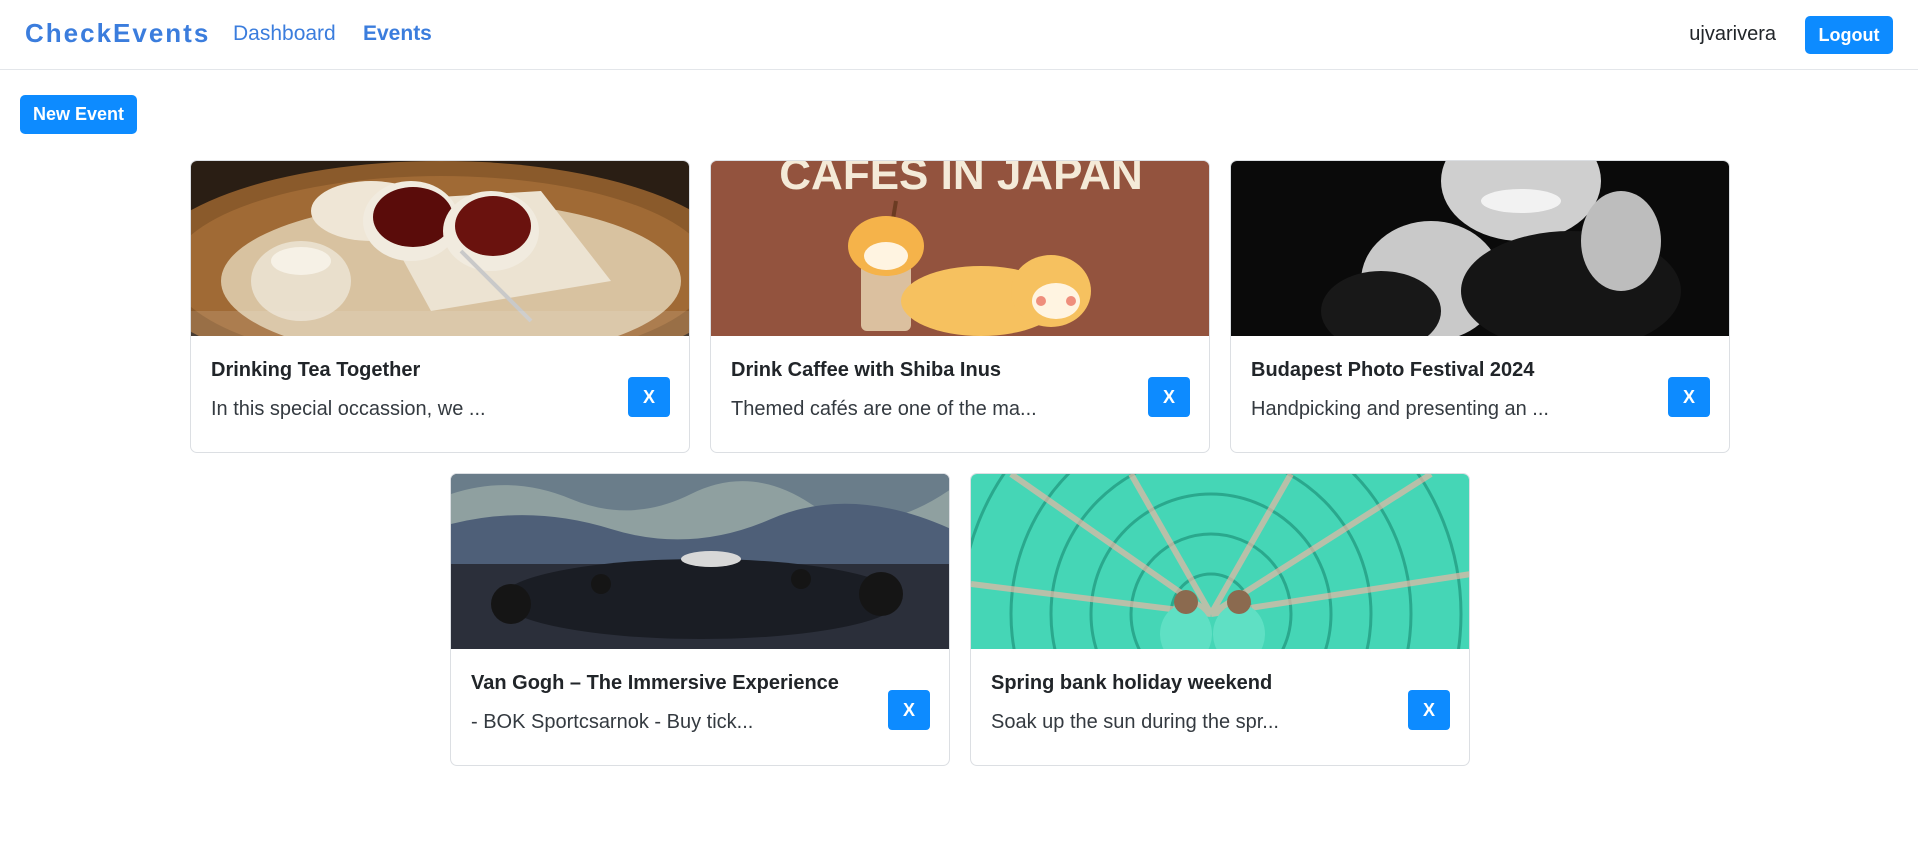  Describe the element at coordinates (700, 561) in the screenshot. I see `event-image-van-gogh` at that location.